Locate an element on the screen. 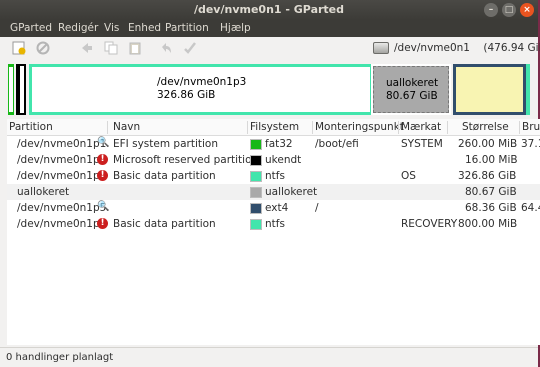 This screenshot has height=367, width=540. menu-view: Vis is located at coordinates (111, 28).